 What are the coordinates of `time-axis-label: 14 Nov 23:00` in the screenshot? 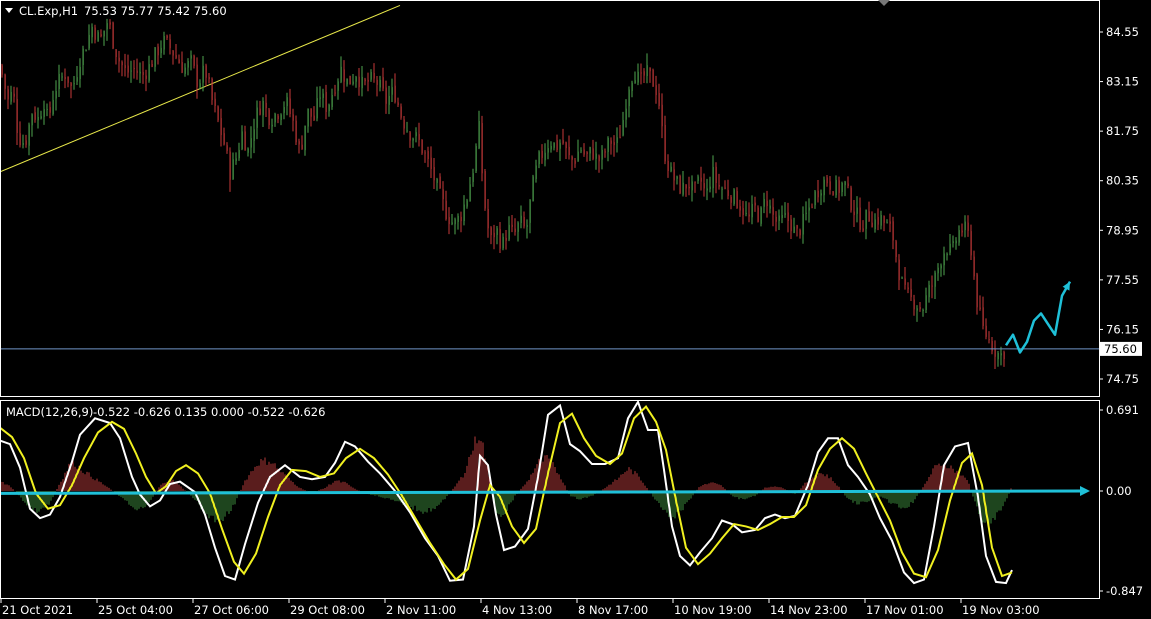 It's located at (809, 610).